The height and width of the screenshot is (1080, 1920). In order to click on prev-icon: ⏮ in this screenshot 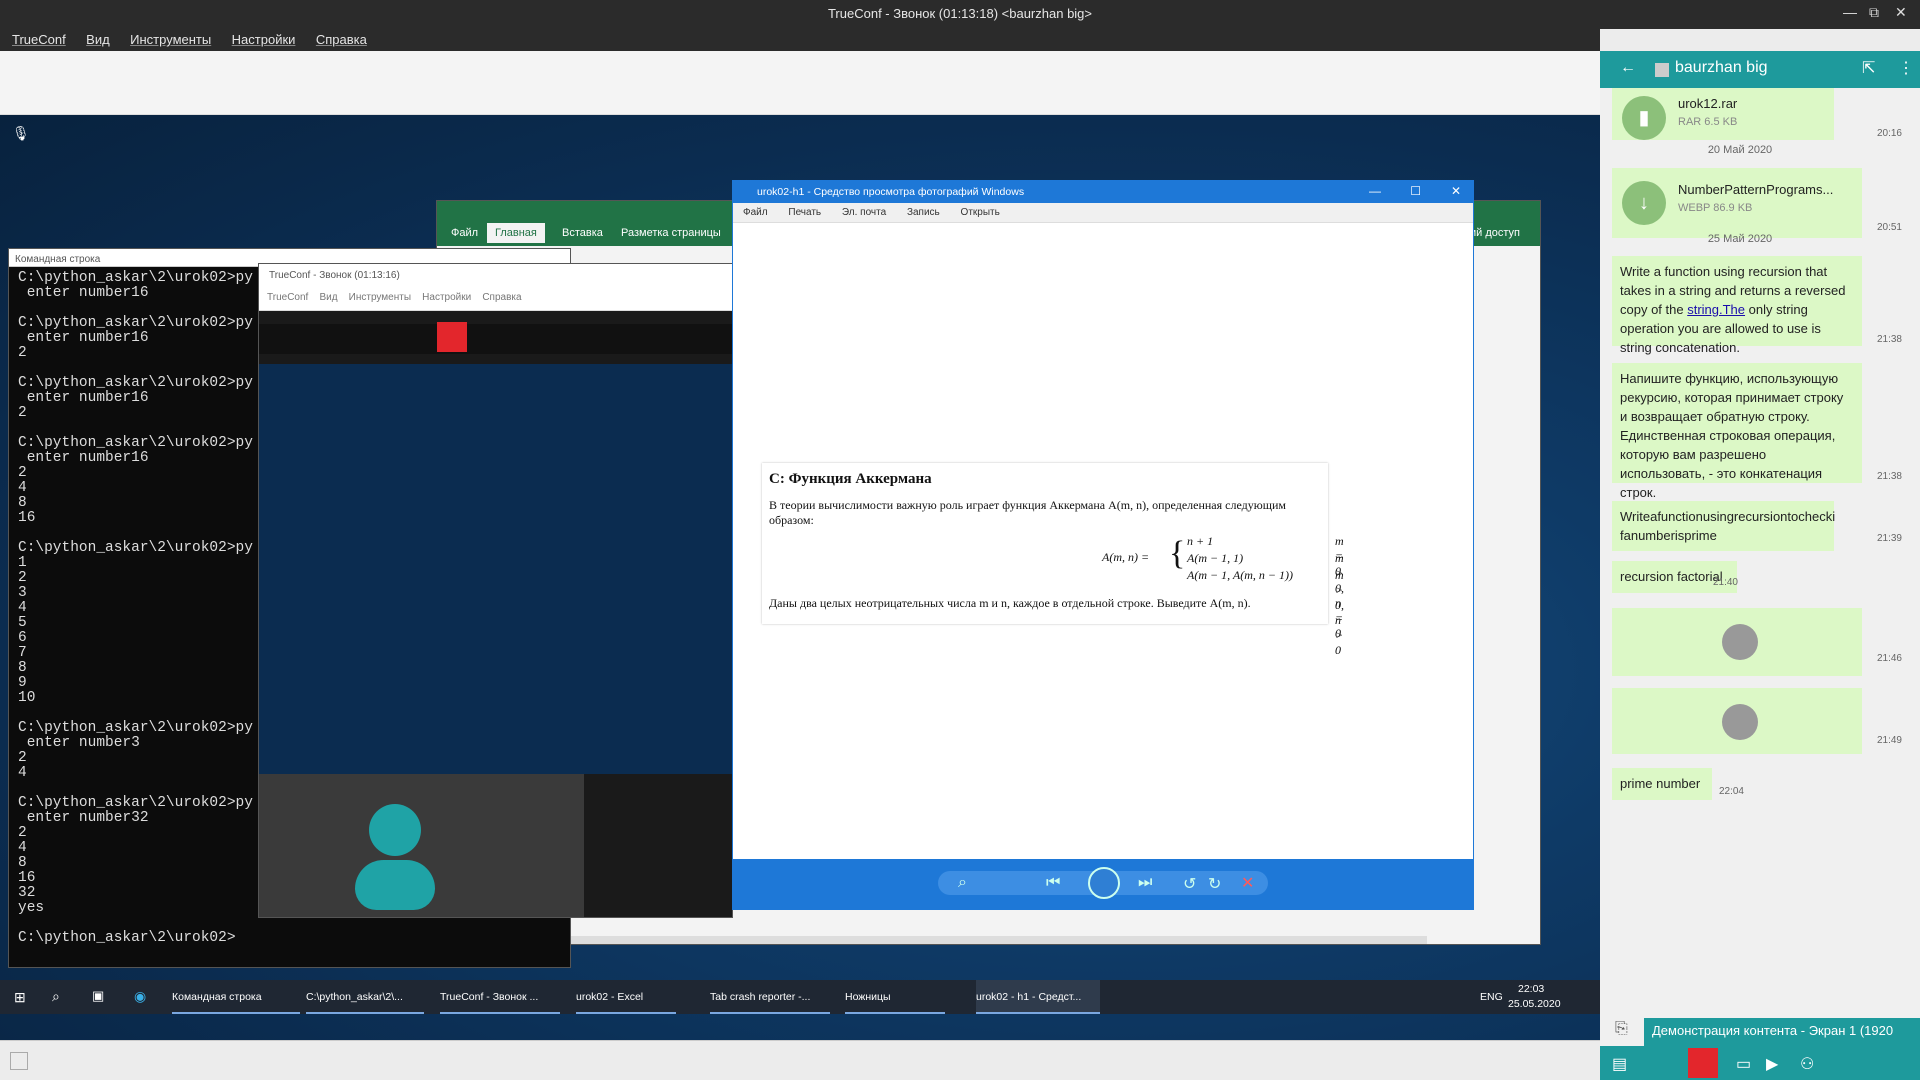, I will do `click(1053, 883)`.